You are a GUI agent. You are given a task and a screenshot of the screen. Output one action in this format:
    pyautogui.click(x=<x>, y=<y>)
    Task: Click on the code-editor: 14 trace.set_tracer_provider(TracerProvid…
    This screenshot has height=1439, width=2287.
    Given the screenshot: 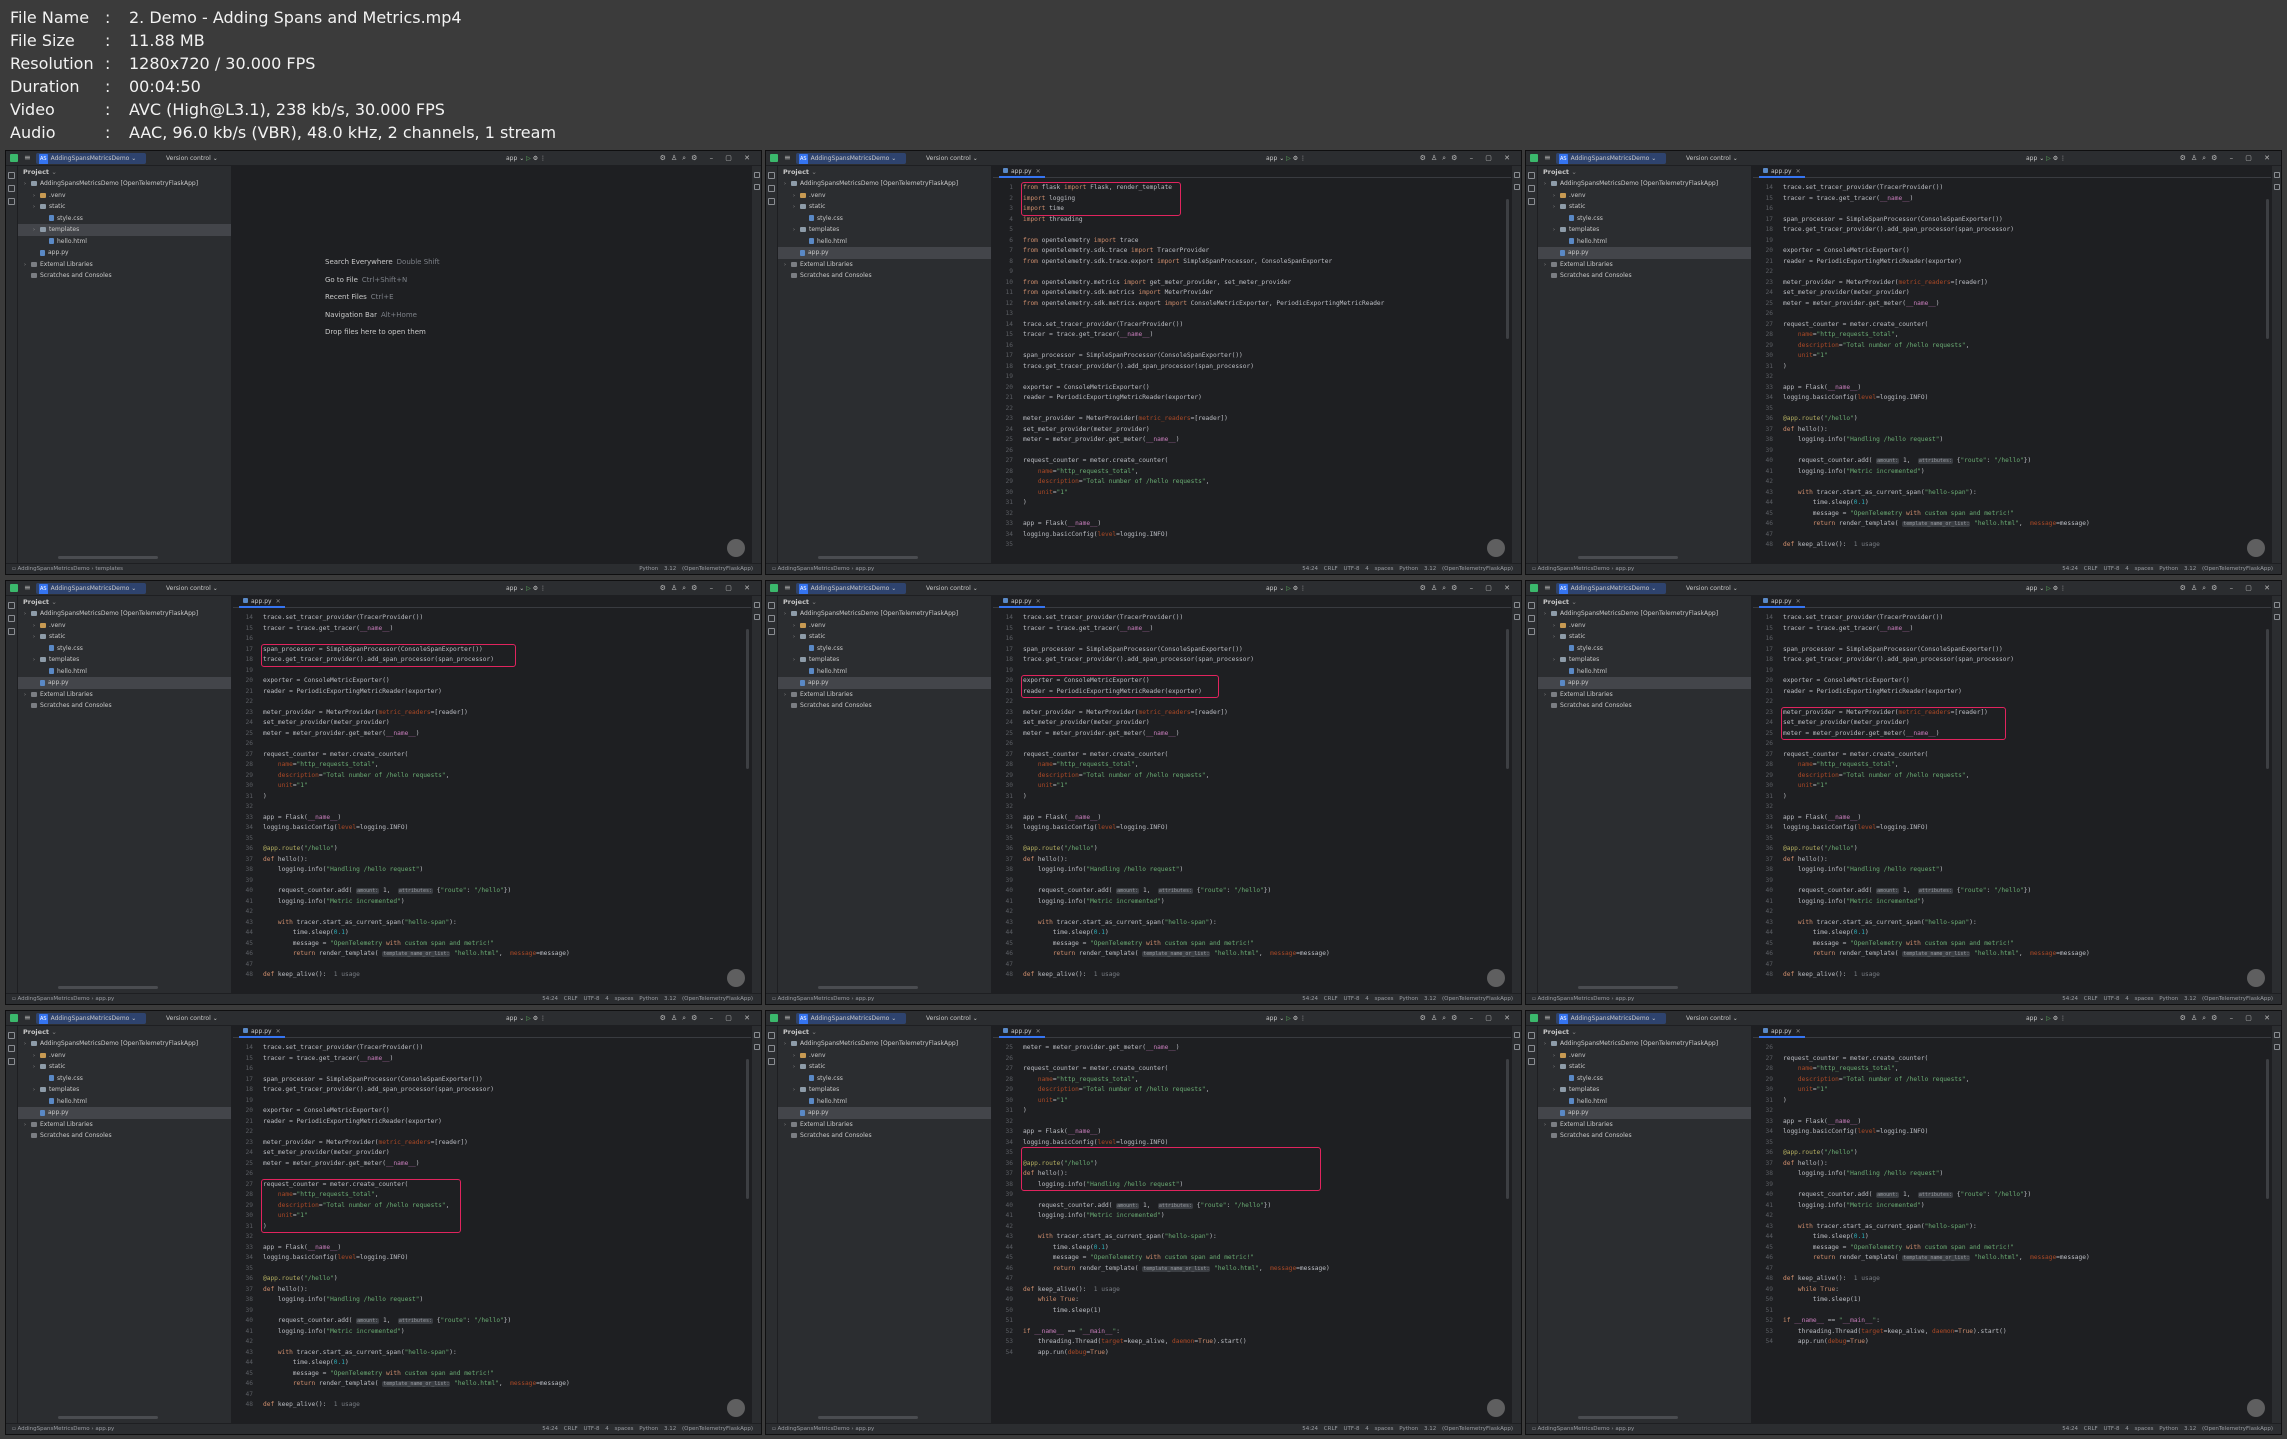 What is the action you would take?
    pyautogui.click(x=2012, y=801)
    